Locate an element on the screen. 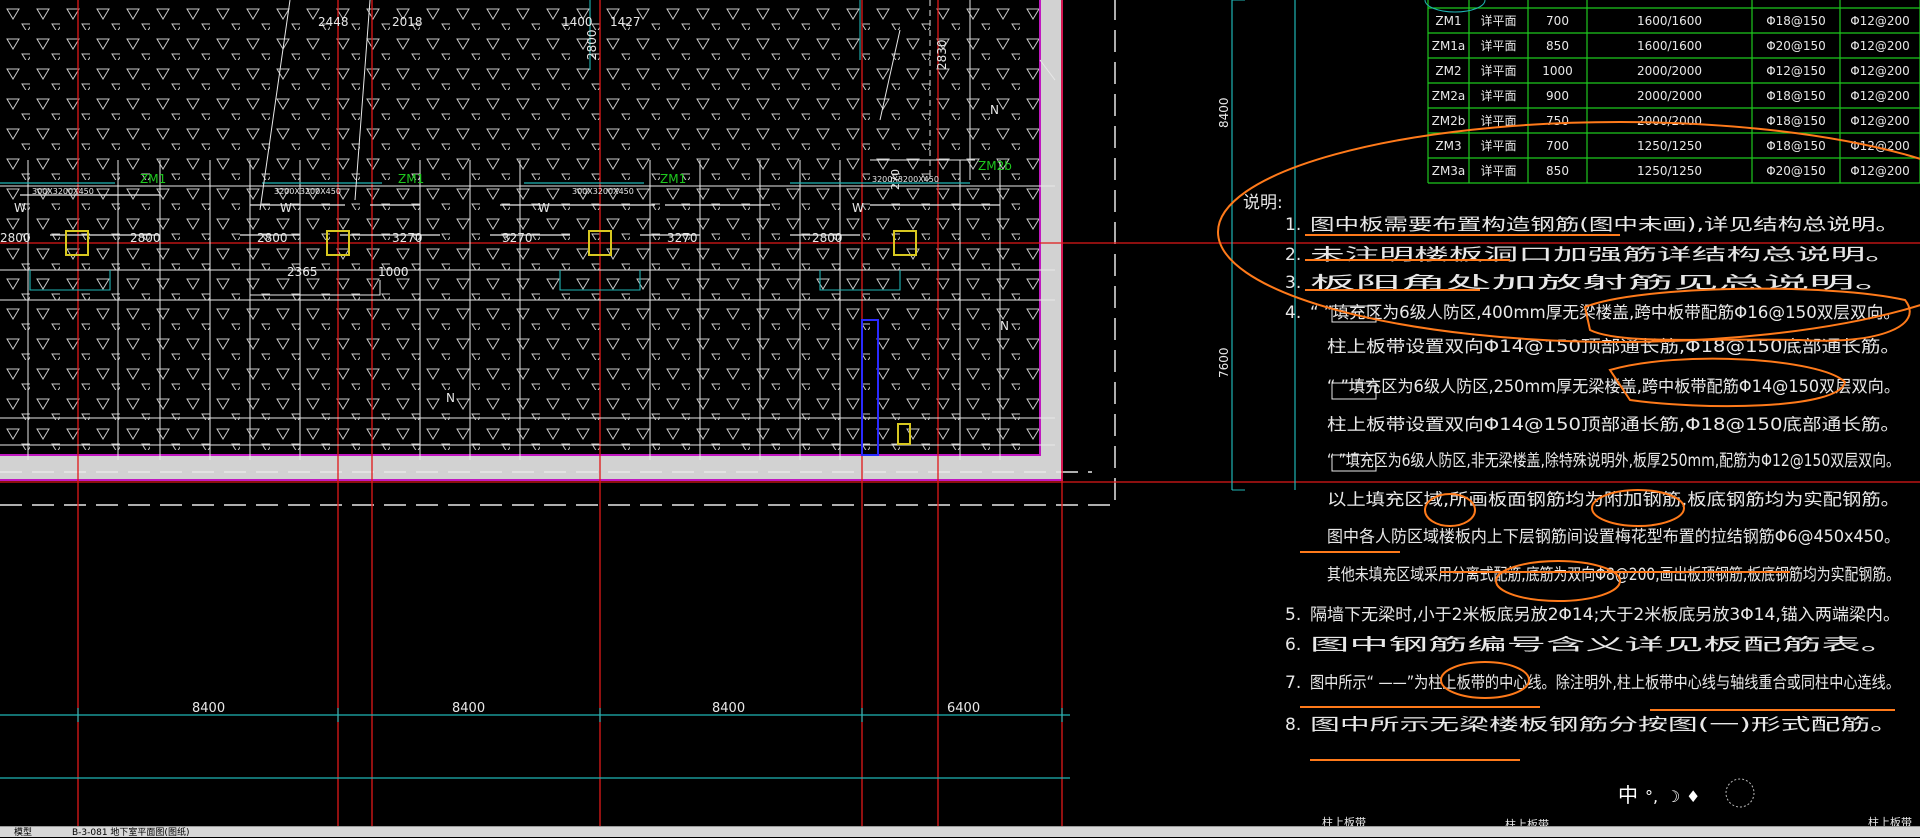 This screenshot has width=1920, height=838. moon-icon: ☽ is located at coordinates (1673, 796).